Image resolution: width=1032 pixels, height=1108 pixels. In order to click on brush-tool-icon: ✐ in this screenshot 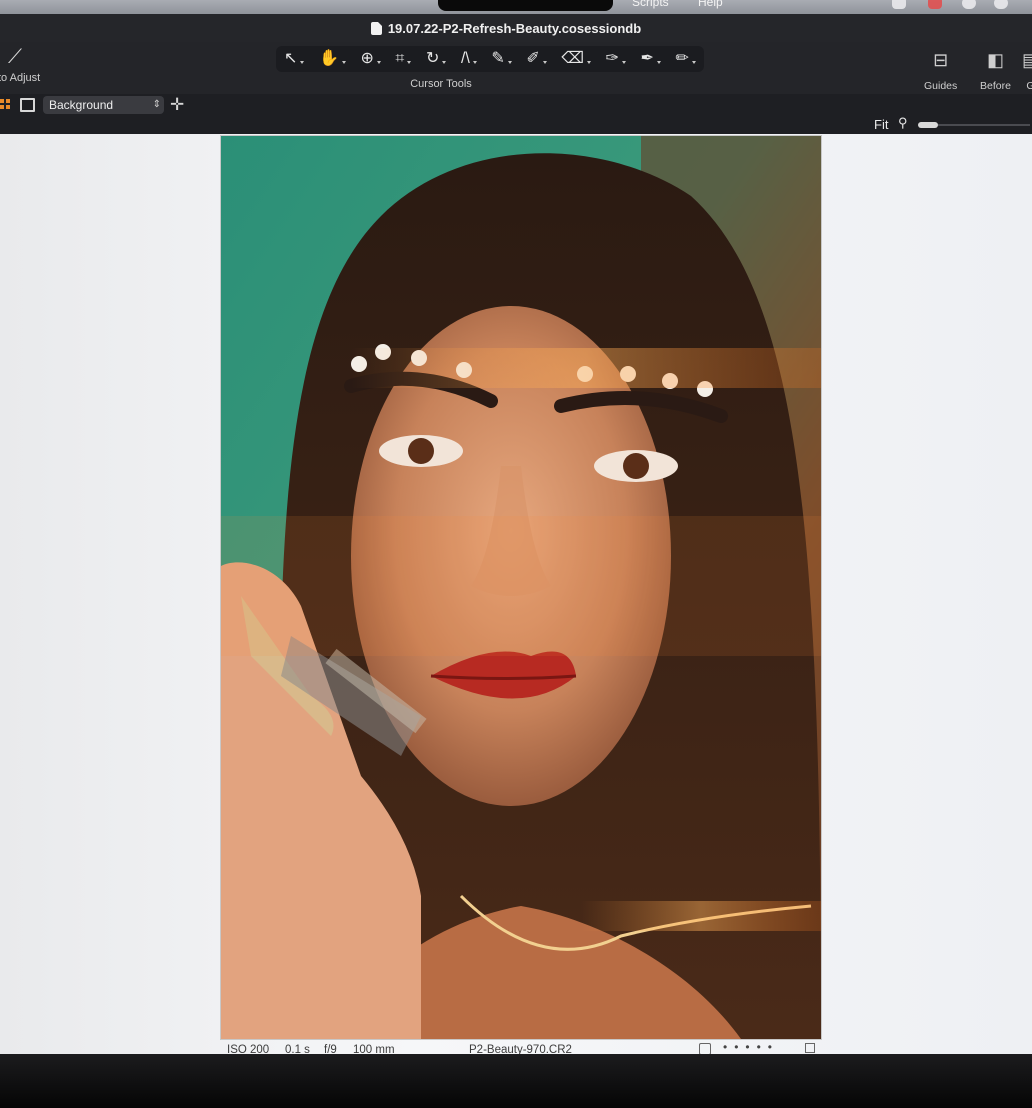, I will do `click(537, 59)`.